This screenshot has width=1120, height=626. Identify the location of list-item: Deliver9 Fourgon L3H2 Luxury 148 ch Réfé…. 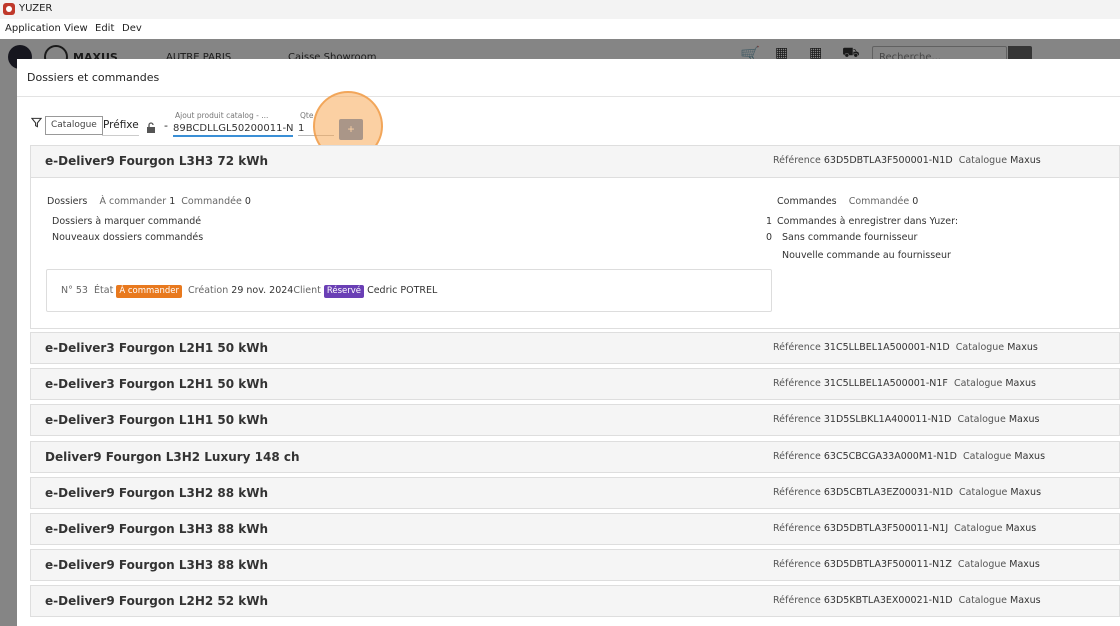
(575, 457).